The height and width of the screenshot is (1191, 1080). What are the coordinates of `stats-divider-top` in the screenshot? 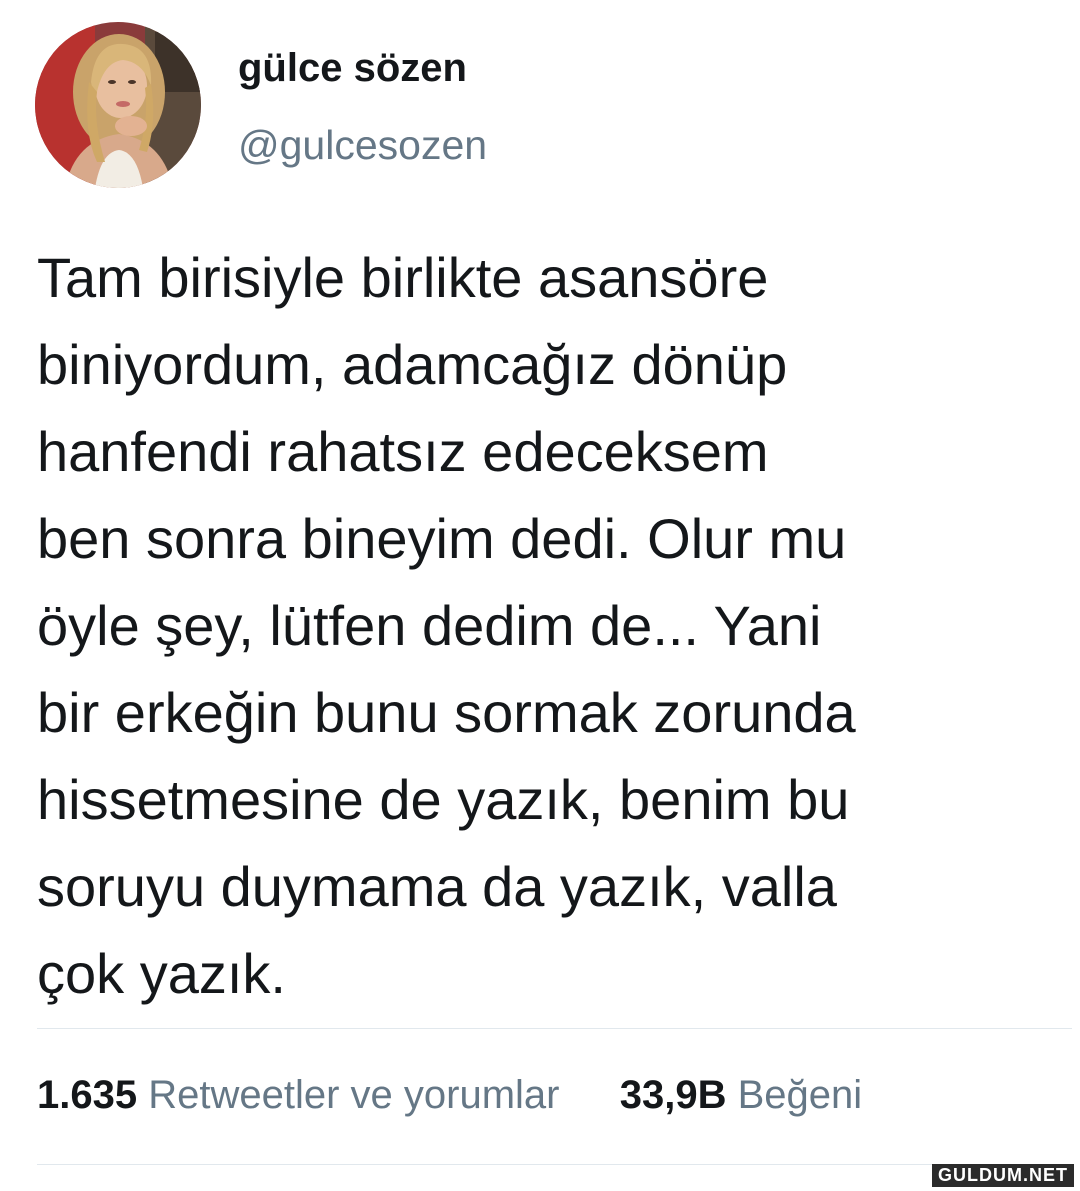 It's located at (554, 1028).